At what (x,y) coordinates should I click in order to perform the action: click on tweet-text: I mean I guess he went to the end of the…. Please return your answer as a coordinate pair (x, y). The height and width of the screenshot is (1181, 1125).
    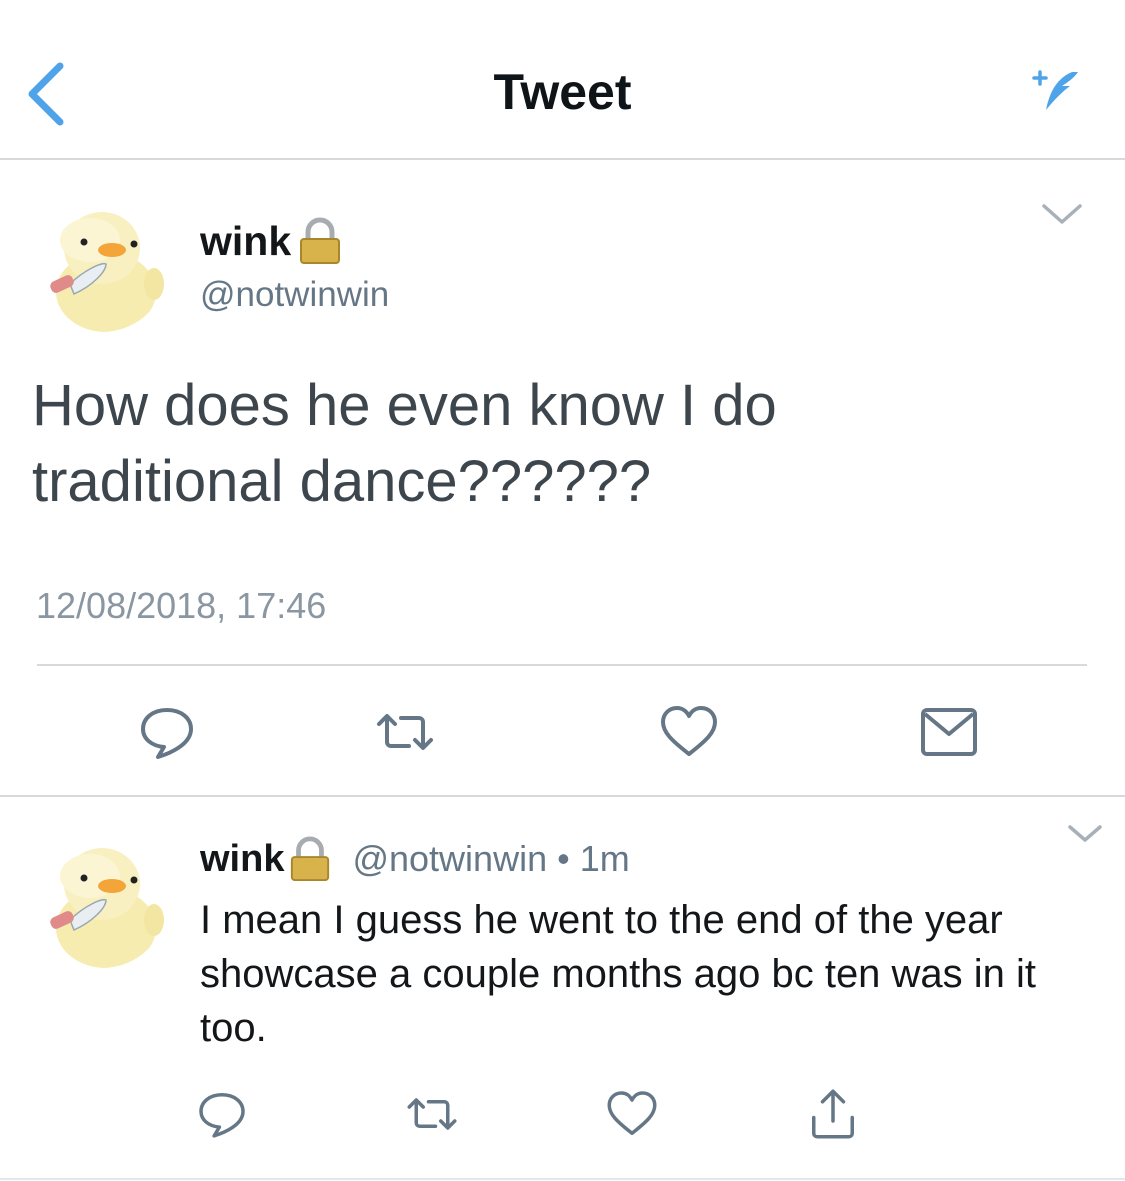
    Looking at the image, I should click on (618, 974).